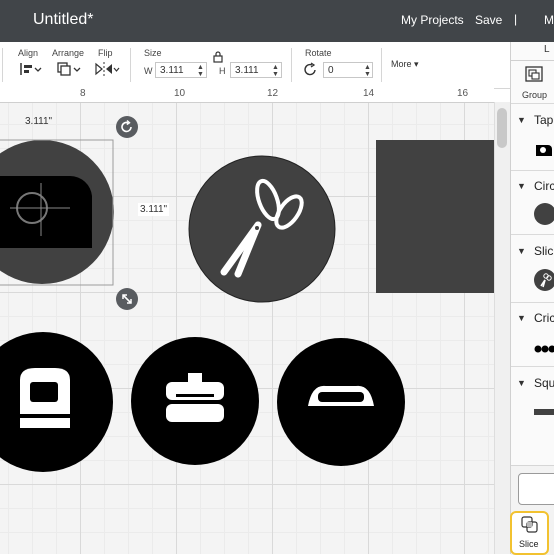 The width and height of the screenshot is (554, 555). What do you see at coordinates (83, 93) in the screenshot?
I see `ruler-tick: 8` at bounding box center [83, 93].